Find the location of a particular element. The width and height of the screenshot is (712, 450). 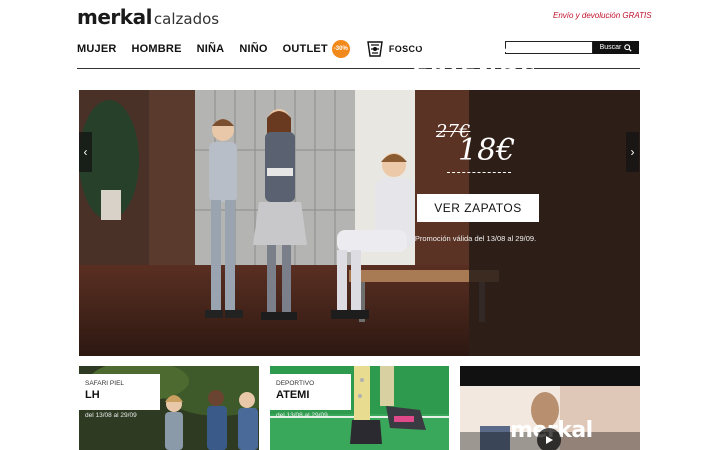

new-price: 18€ is located at coordinates (487, 150).